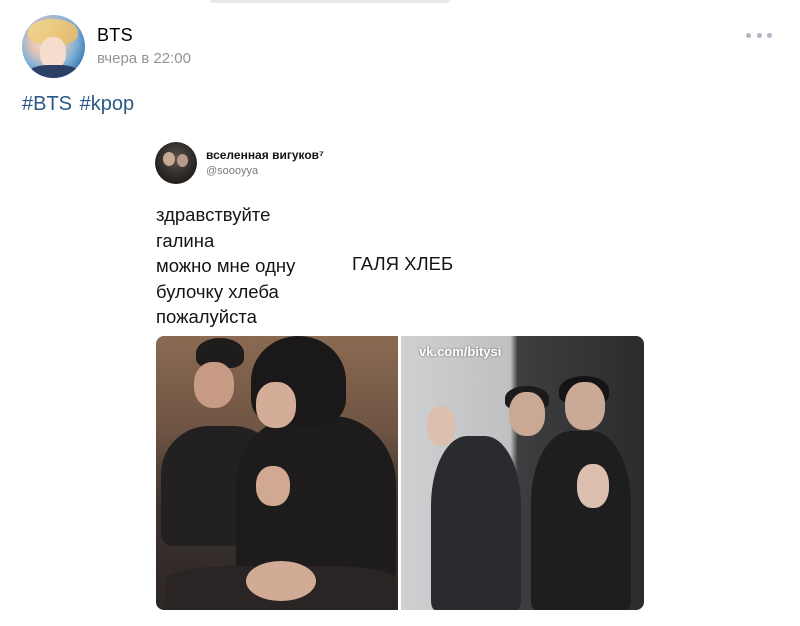  Describe the element at coordinates (217, 291) in the screenshot. I see `tweet-line: булочку хлеба` at that location.